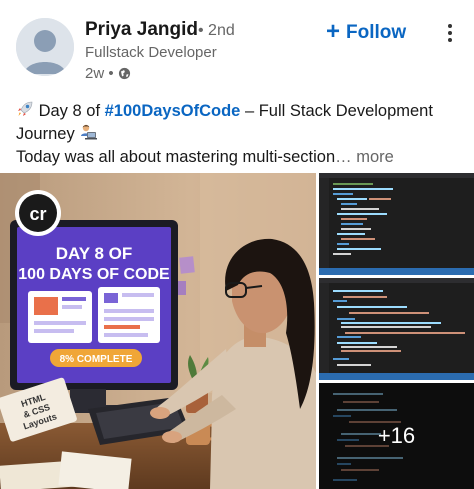 The image size is (474, 489). I want to click on rocket-icon, so click(25, 108).